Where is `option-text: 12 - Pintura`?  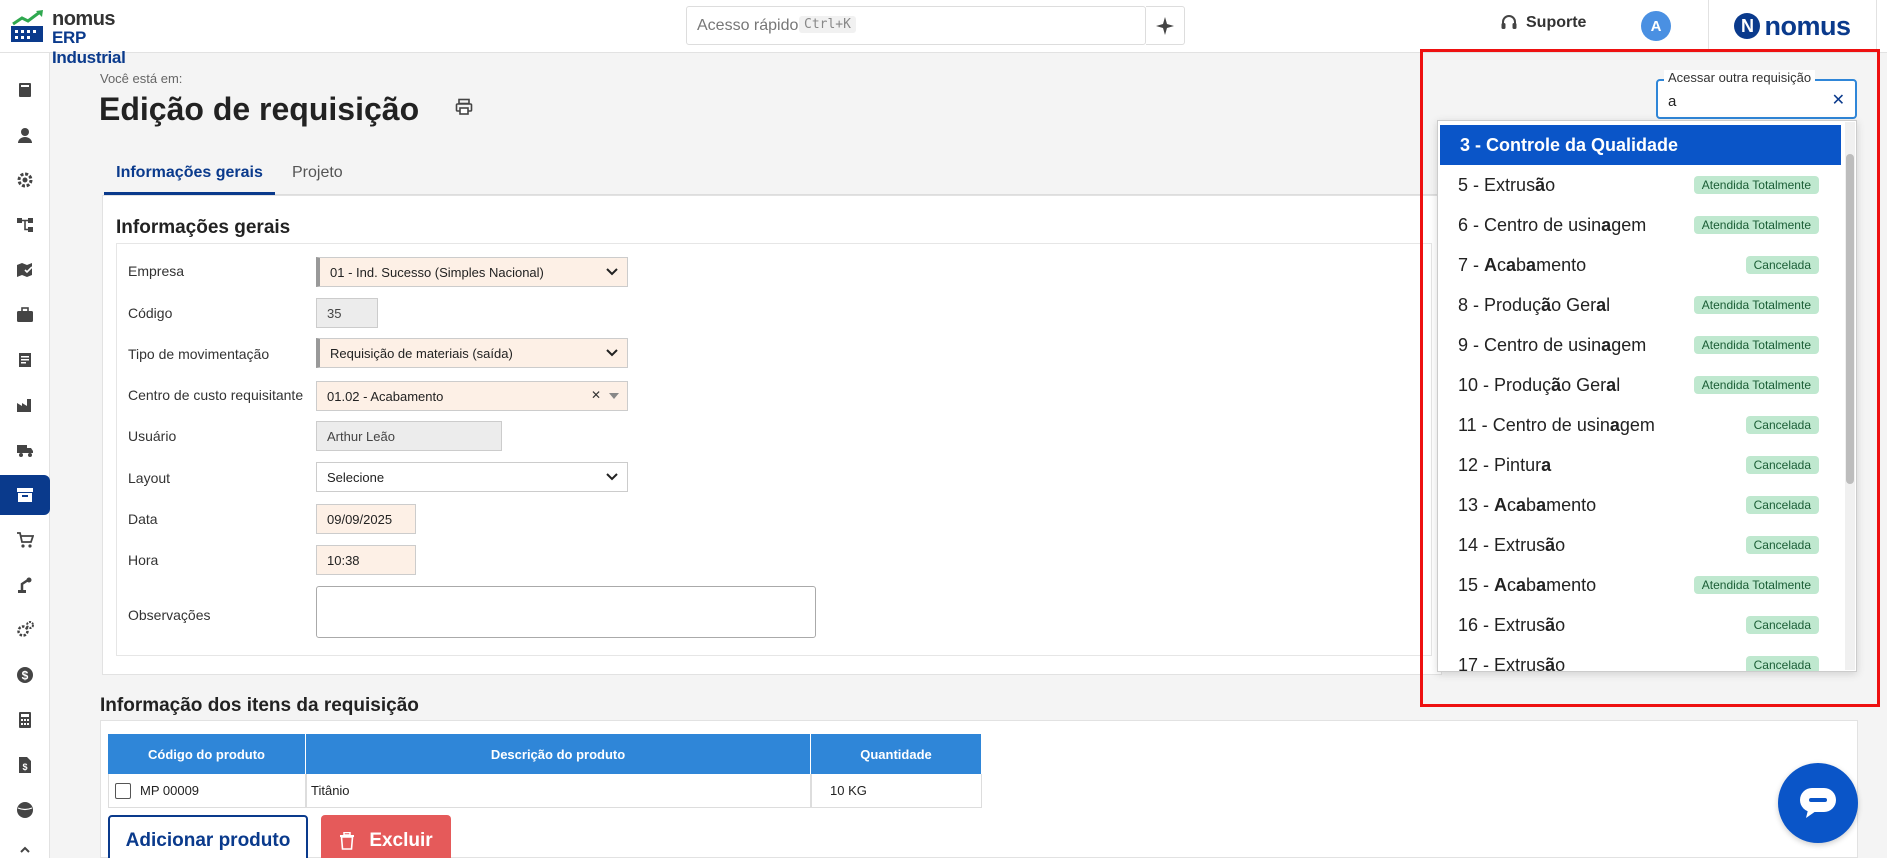 option-text: 12 - Pintura is located at coordinates (1505, 465).